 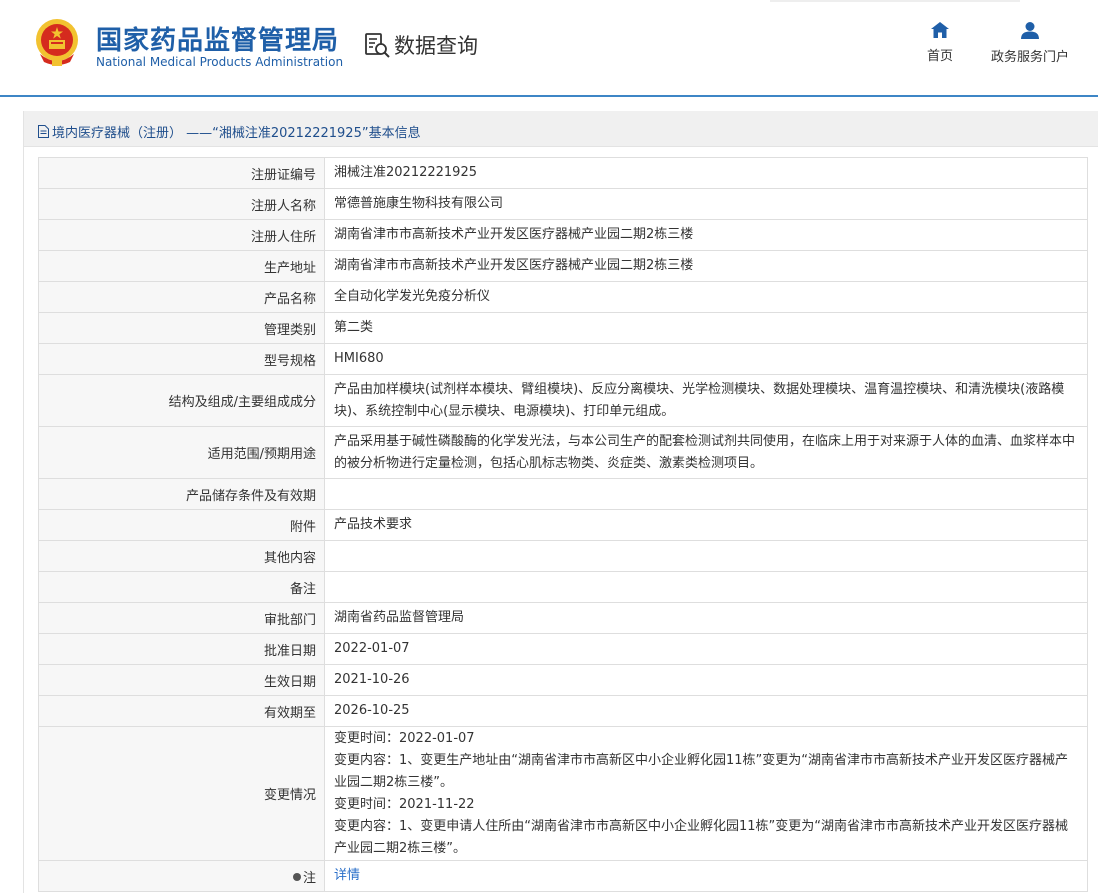 What do you see at coordinates (181, 400) in the screenshot?
I see `row-label: 结构及组成/主要组成成分` at bounding box center [181, 400].